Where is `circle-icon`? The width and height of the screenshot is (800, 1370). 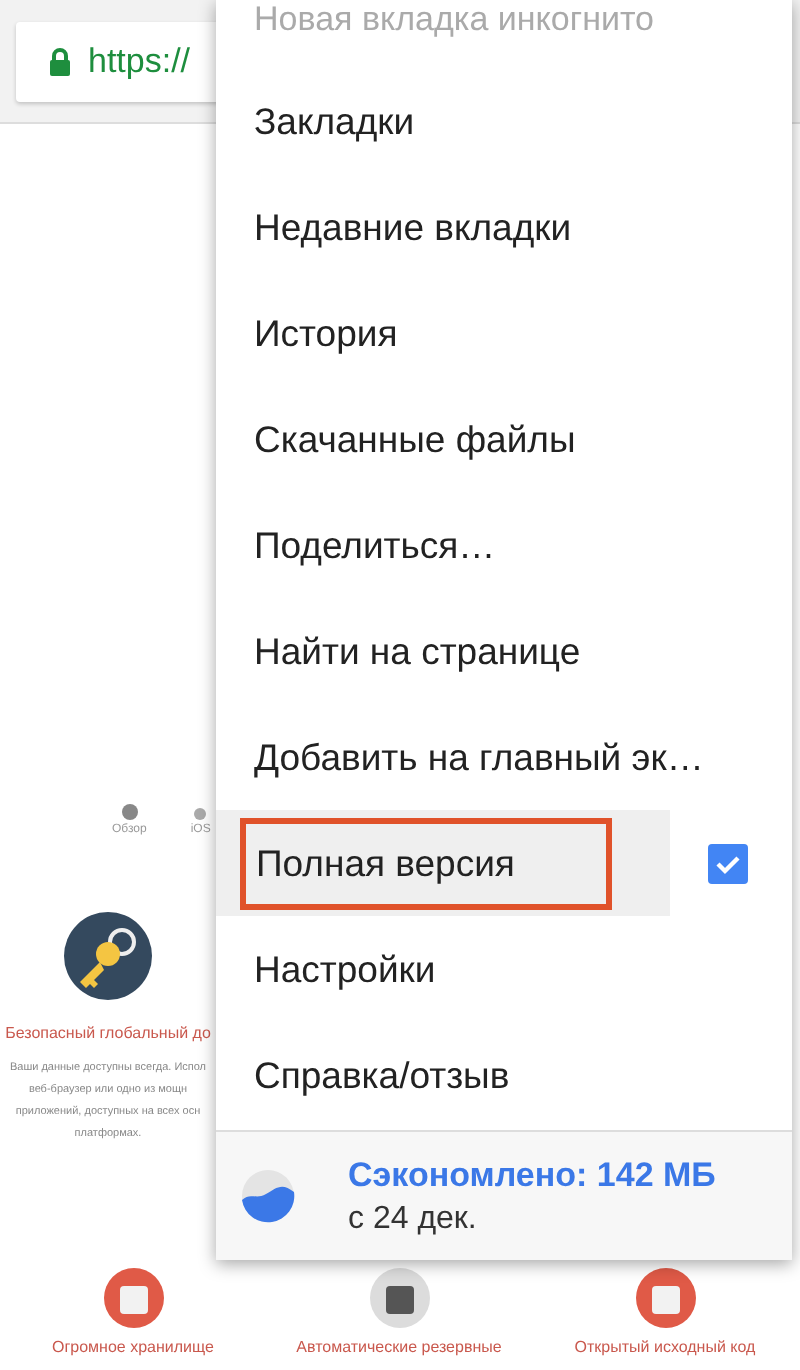
circle-icon is located at coordinates (129, 812).